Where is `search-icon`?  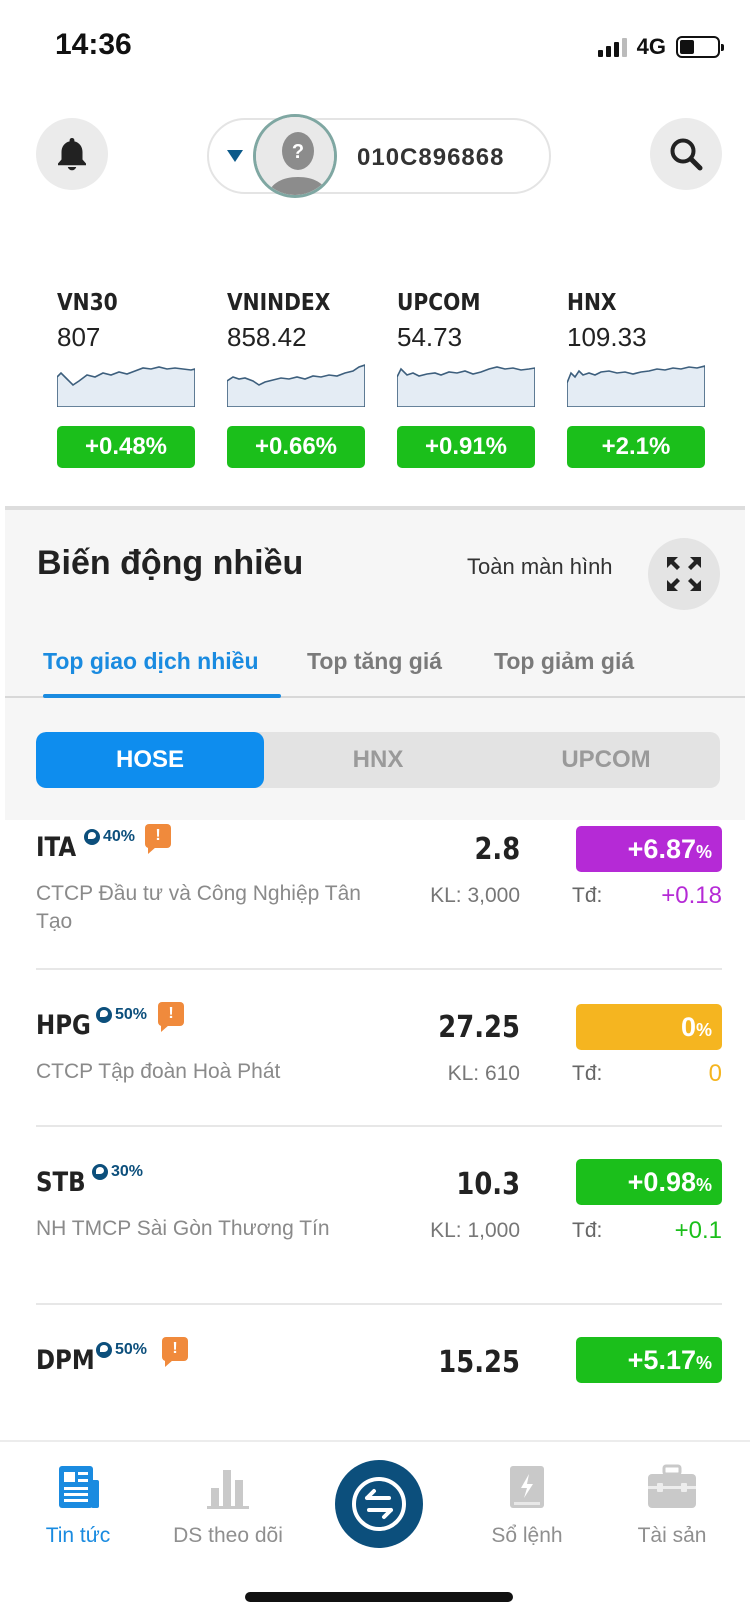
search-icon is located at coordinates (686, 154).